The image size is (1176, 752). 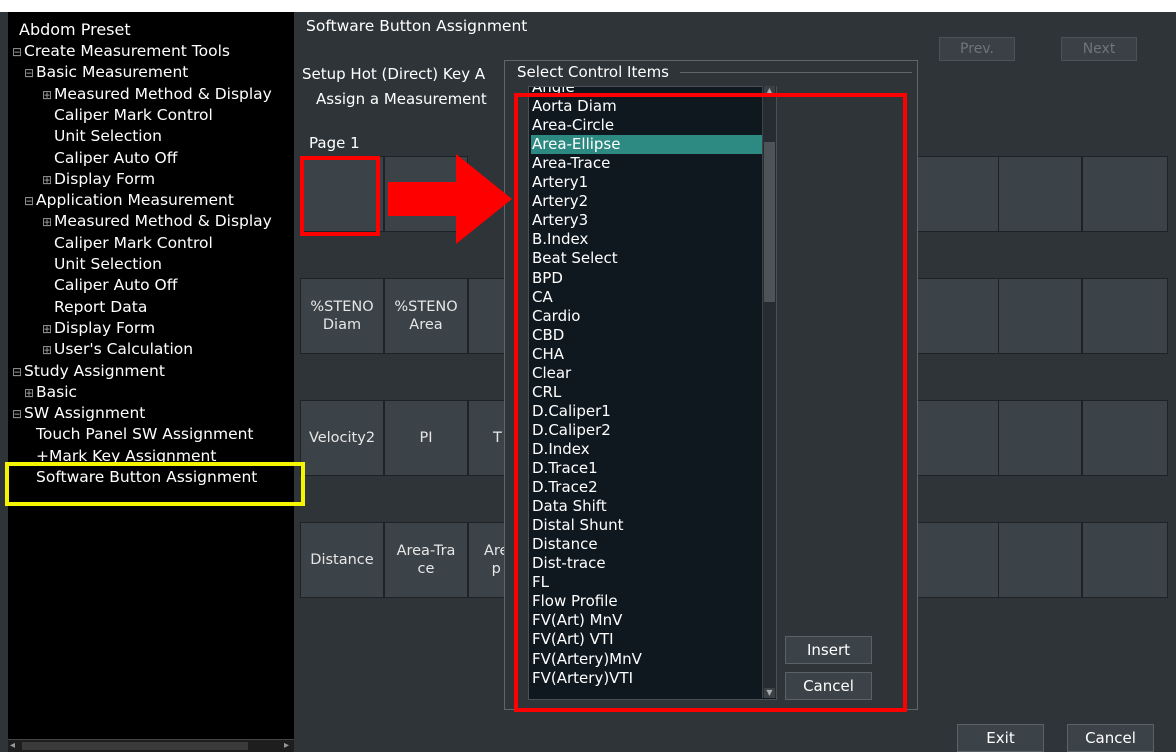 I want to click on assign-measurement-label: Assign a Measurement, so click(x=401, y=99).